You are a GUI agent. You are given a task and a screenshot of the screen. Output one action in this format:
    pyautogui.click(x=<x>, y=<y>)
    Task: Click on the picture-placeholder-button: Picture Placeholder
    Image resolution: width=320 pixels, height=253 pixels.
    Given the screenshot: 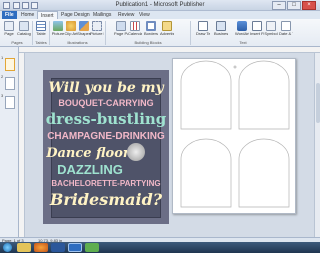 What is the action you would take?
    pyautogui.click(x=97, y=28)
    